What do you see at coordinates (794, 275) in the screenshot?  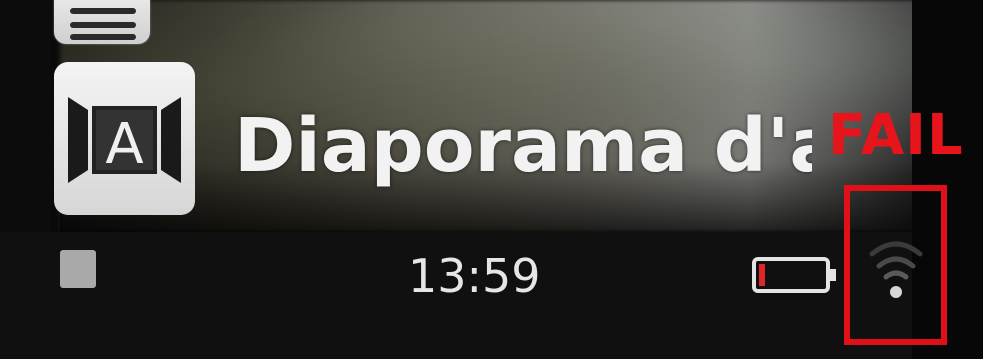 I see `battery-low-icon` at bounding box center [794, 275].